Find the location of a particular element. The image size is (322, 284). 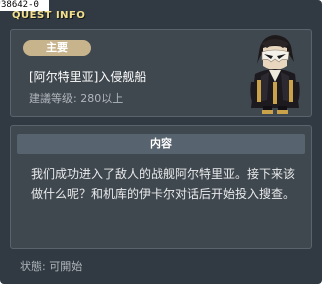

quest-status: 状態: 可開始 is located at coordinates (51, 266).